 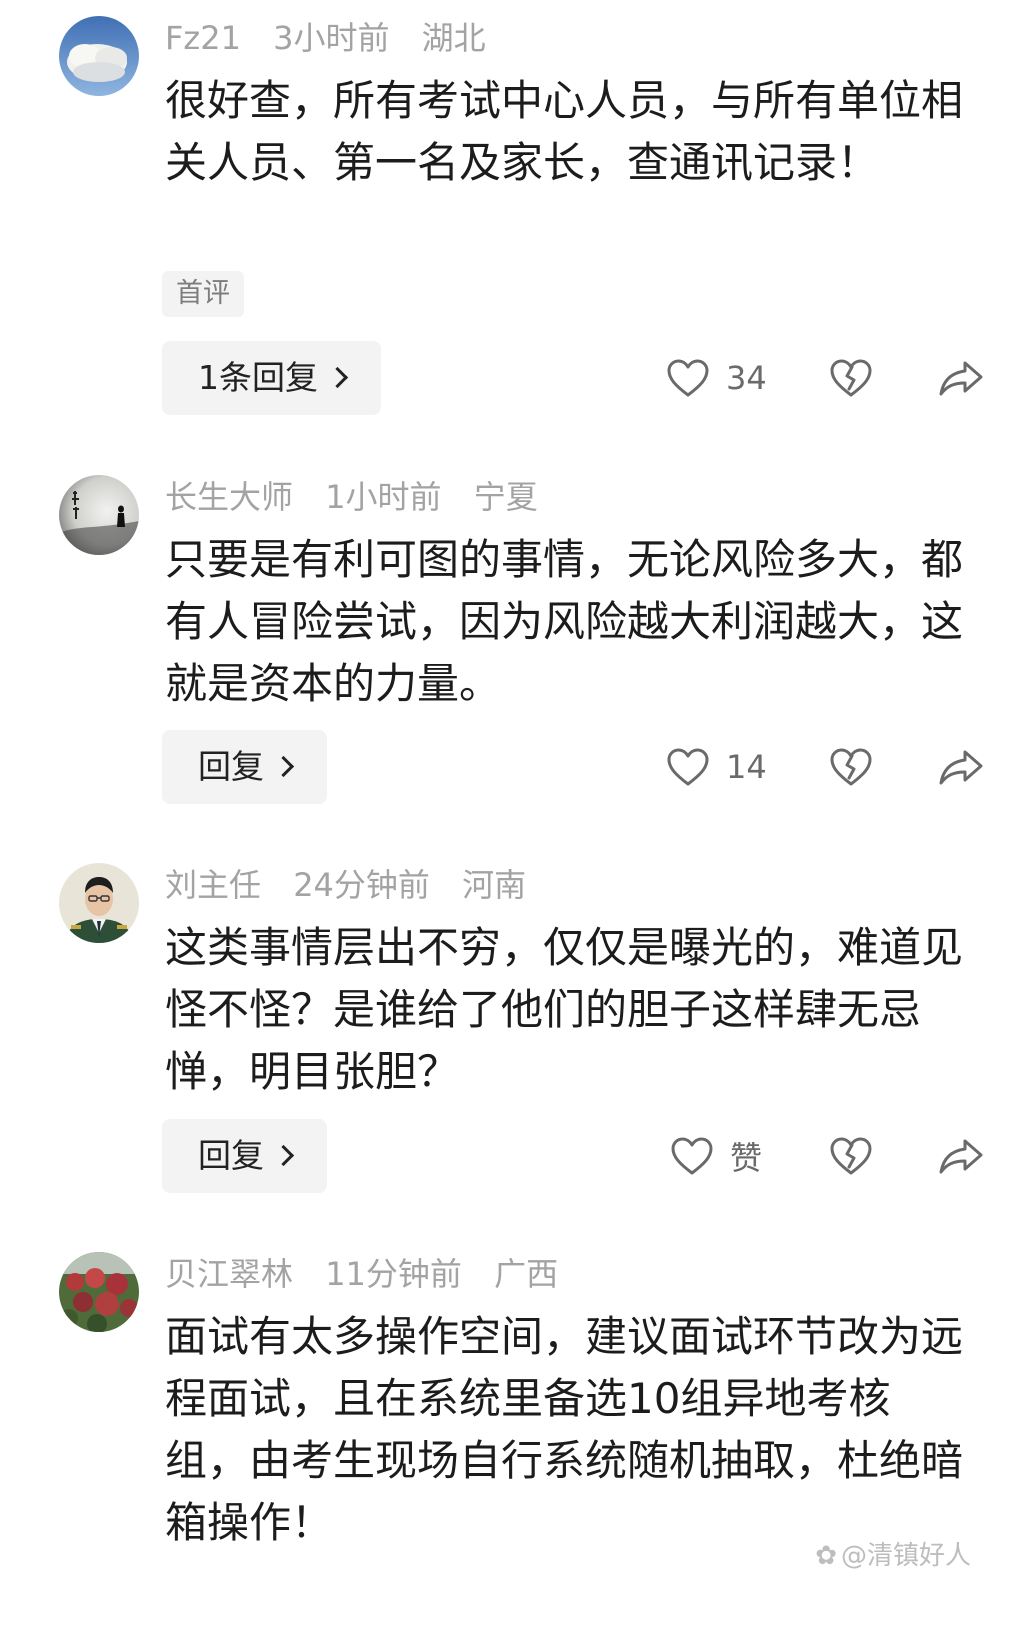 I want to click on avatar-portrait-image, so click(x=99, y=903).